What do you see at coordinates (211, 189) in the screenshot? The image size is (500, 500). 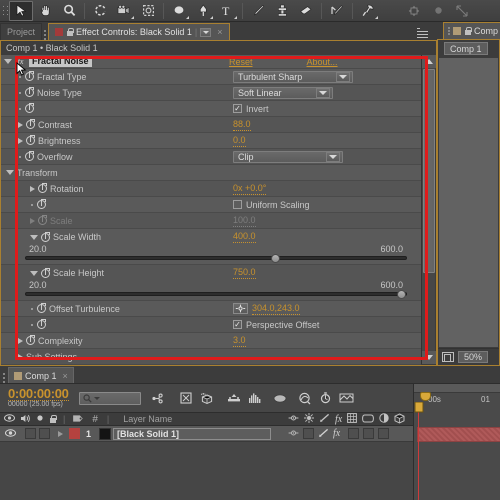 I see `property-row: Rotation 0x +0.0°` at bounding box center [211, 189].